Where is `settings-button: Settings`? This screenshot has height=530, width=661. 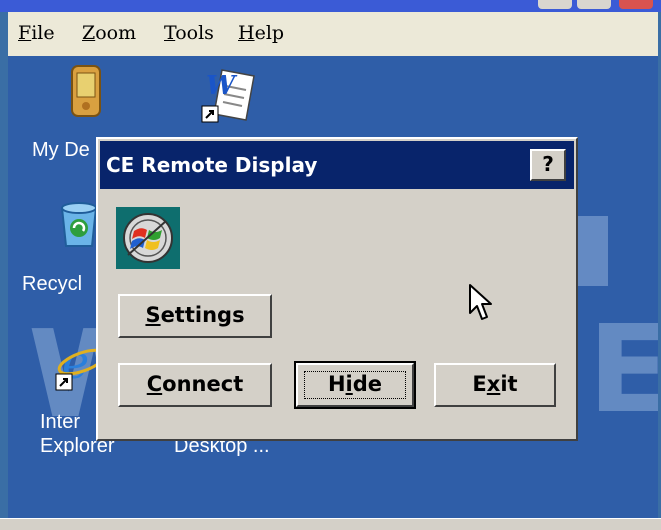 settings-button: Settings is located at coordinates (195, 316).